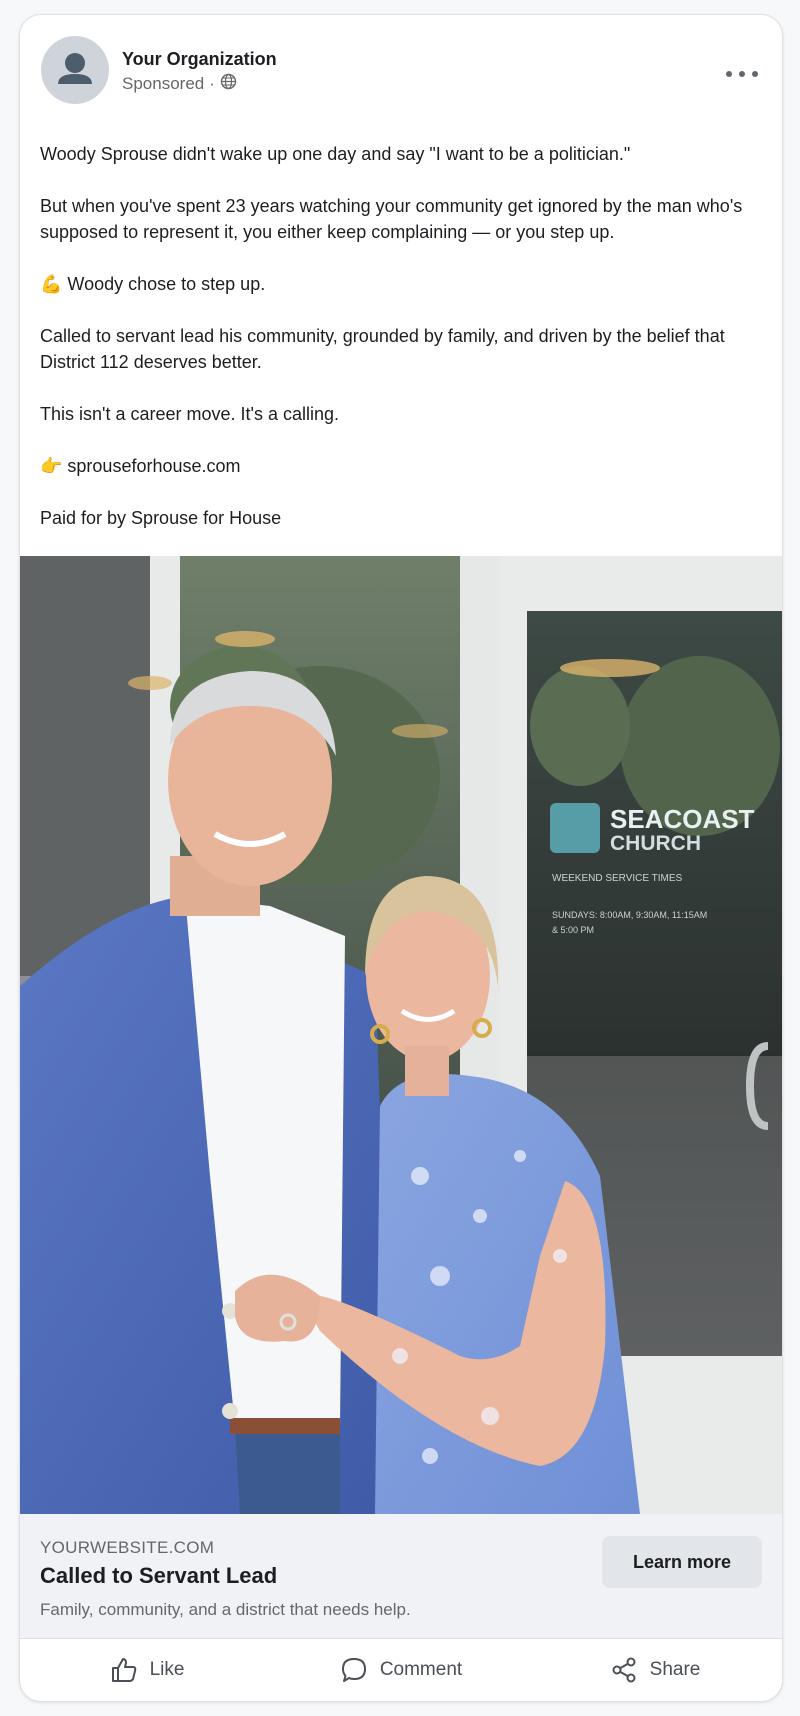 The height and width of the screenshot is (1716, 800). What do you see at coordinates (401, 466) in the screenshot?
I see `post-link-paragraph: 👉 sprouseforhouse.com` at bounding box center [401, 466].